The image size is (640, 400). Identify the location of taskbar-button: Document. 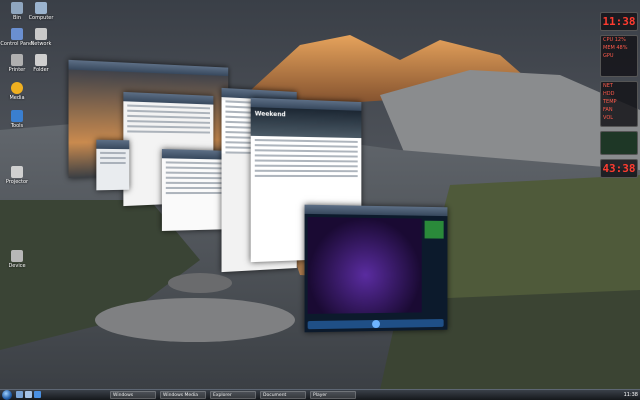
(283, 395).